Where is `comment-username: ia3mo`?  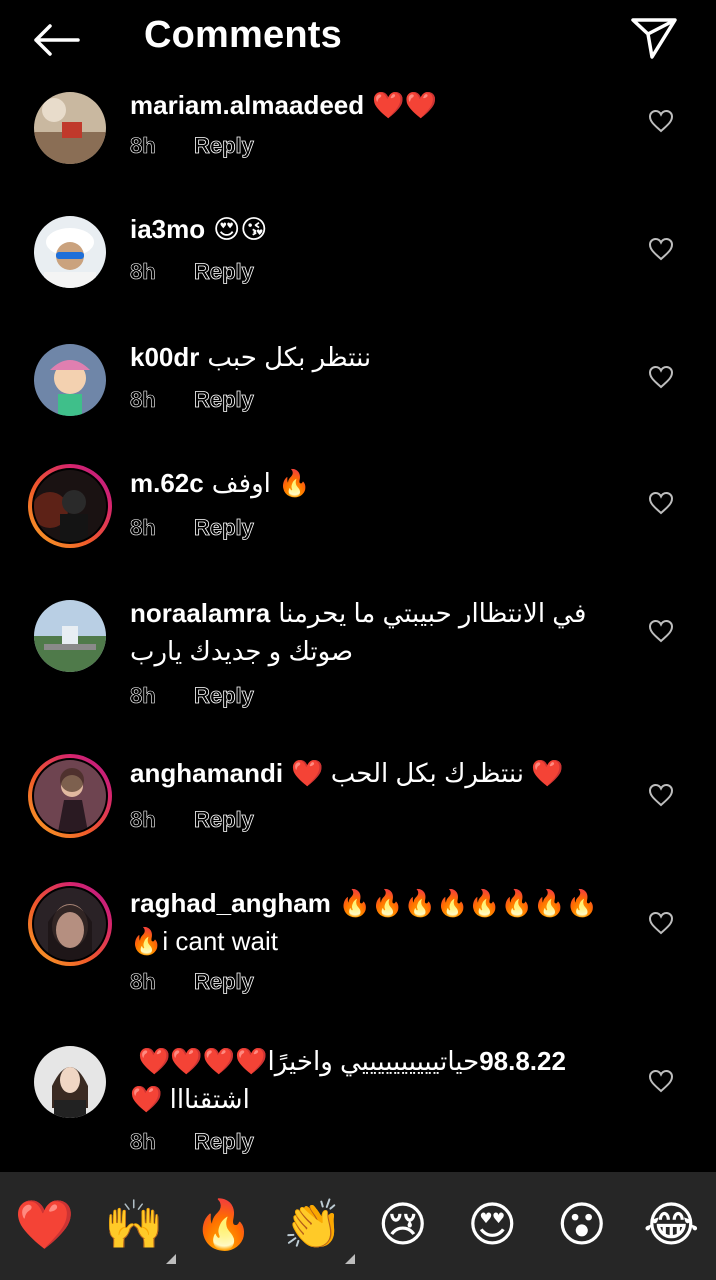
comment-username: ia3mo is located at coordinates (167, 229).